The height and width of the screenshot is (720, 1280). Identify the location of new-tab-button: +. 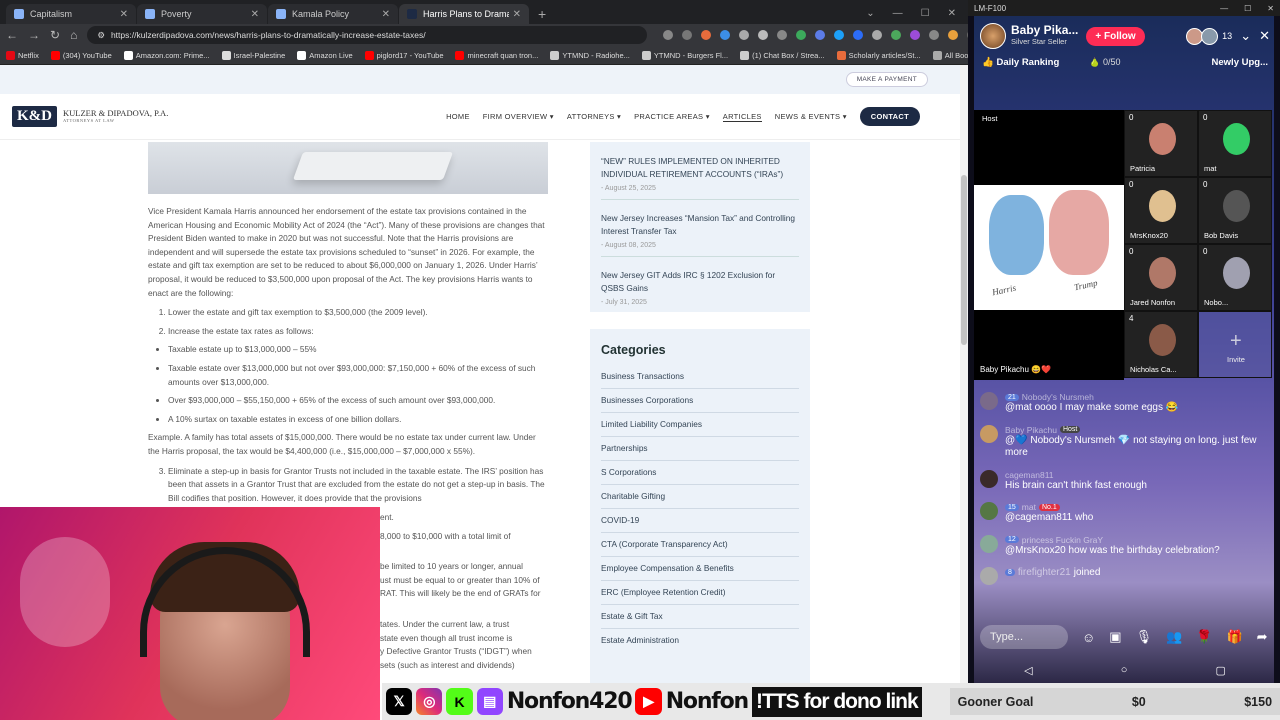
(542, 14).